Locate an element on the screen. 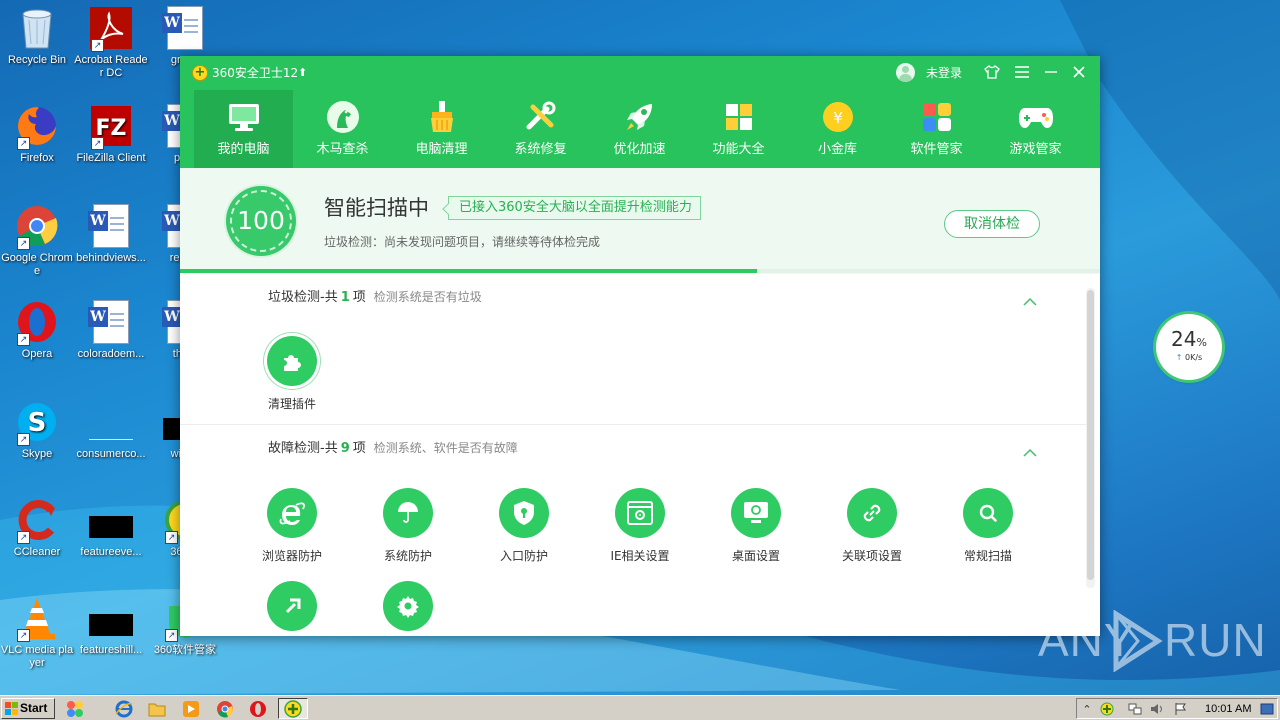  start-button: Start is located at coordinates (28, 708).